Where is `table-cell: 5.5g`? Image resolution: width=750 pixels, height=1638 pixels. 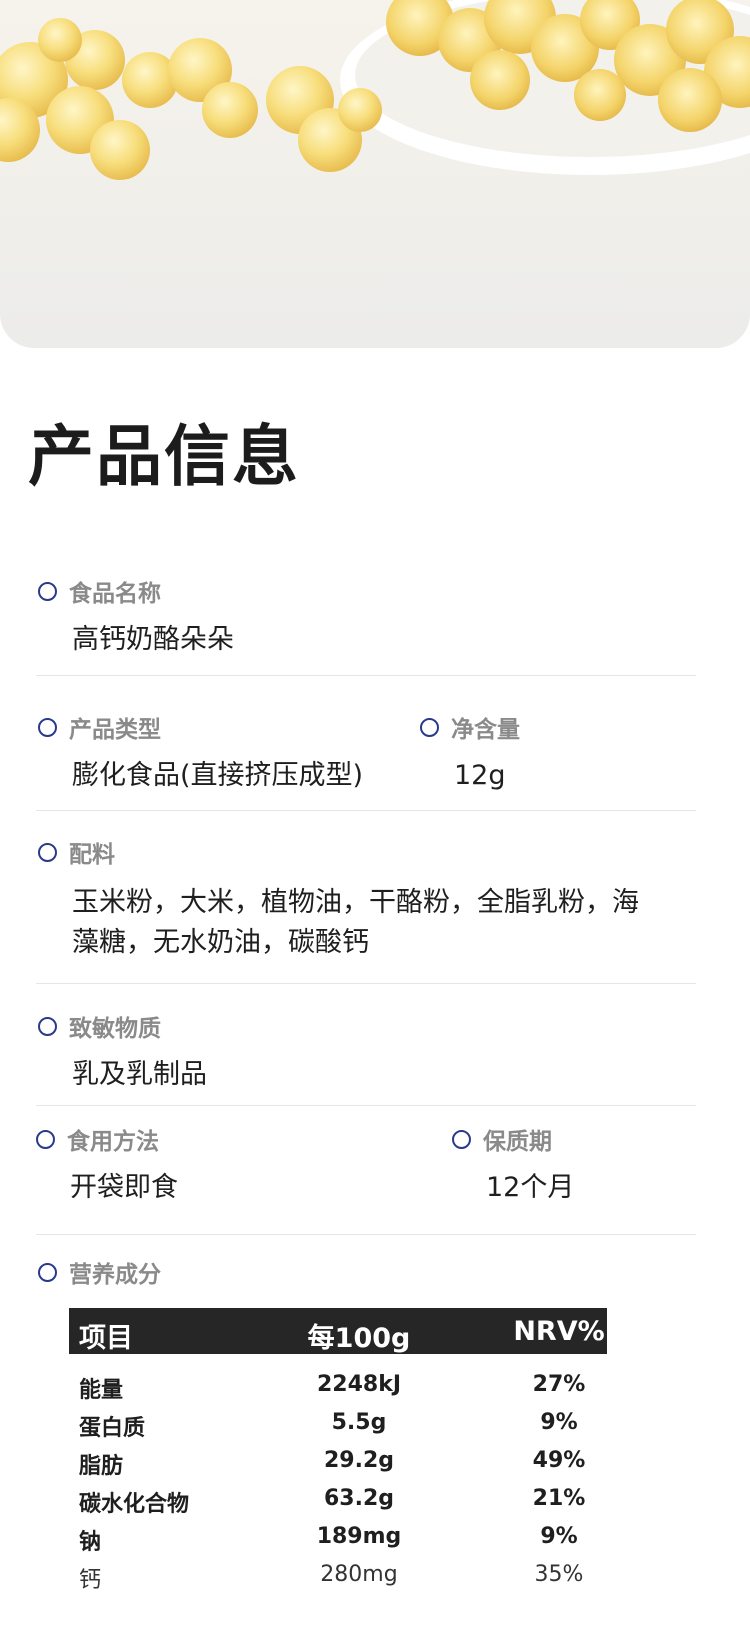
table-cell: 5.5g is located at coordinates (359, 1422).